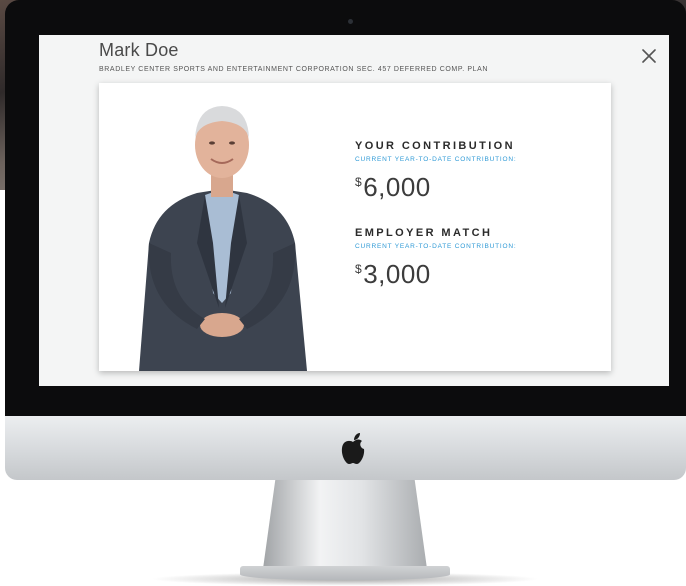 Image resolution: width=686 pixels, height=586 pixels. I want to click on camera-icon, so click(350, 21).